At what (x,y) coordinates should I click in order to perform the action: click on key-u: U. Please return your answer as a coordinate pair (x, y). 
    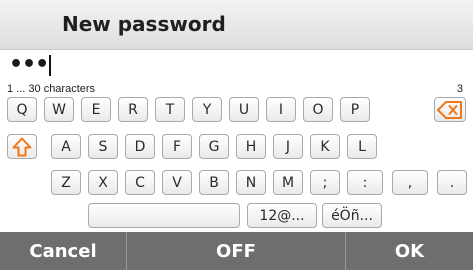
    Looking at the image, I should click on (244, 109).